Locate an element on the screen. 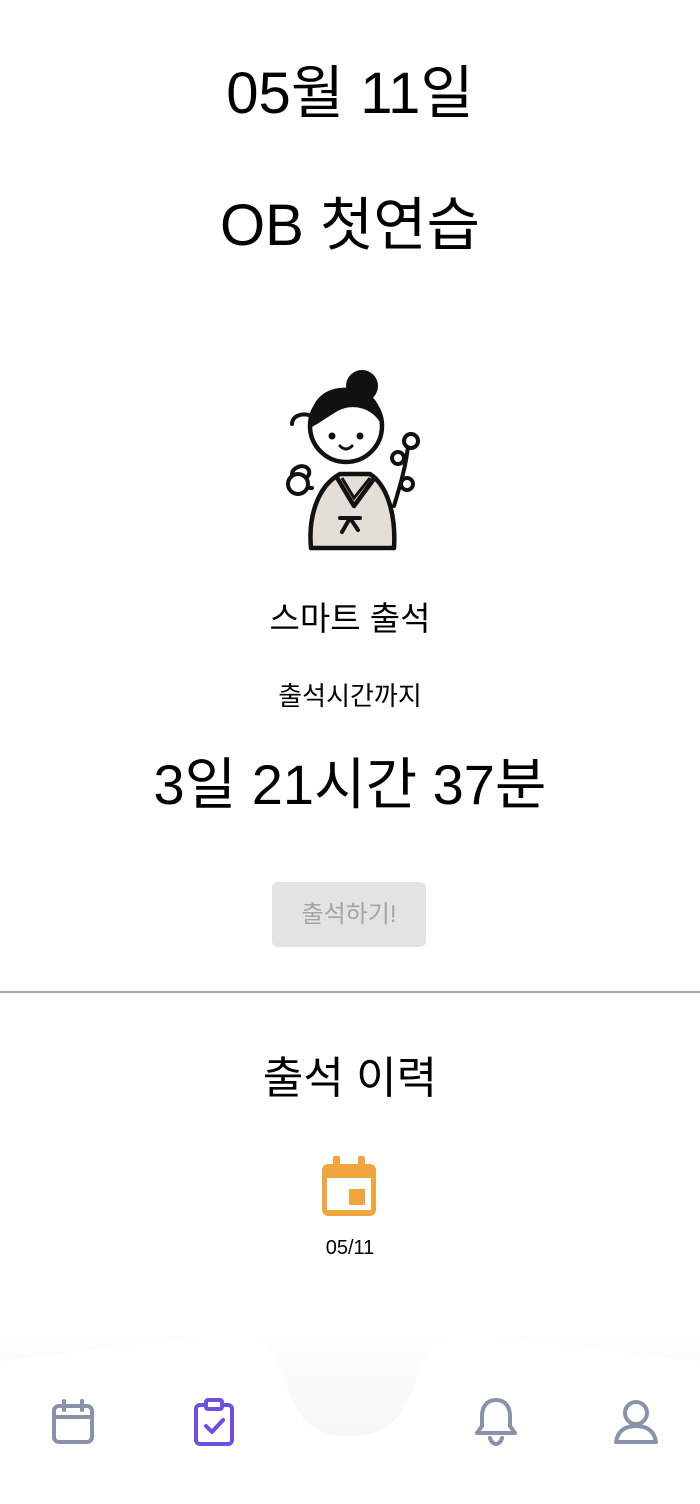 Image resolution: width=700 pixels, height=1504 pixels. nav-clipboard-check-icon is located at coordinates (214, 1422).